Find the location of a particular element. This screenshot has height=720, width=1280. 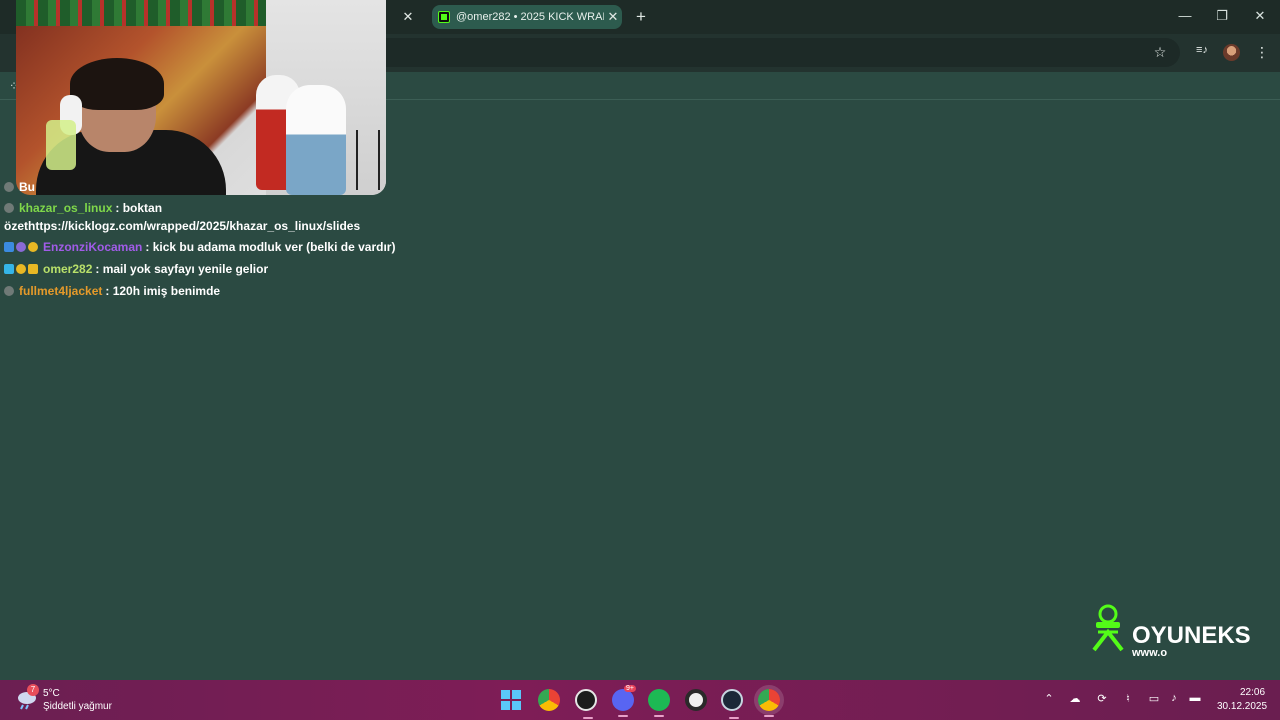

chat-message: khazar_os_linux : boktan is located at coordinates (83, 208).